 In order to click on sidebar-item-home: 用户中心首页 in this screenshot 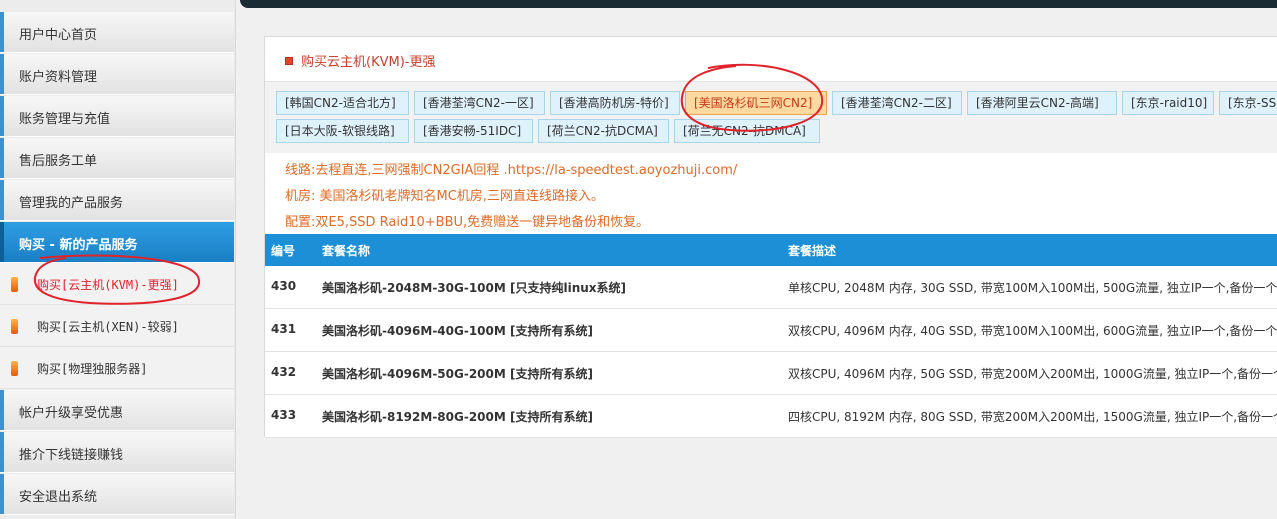, I will do `click(117, 32)`.